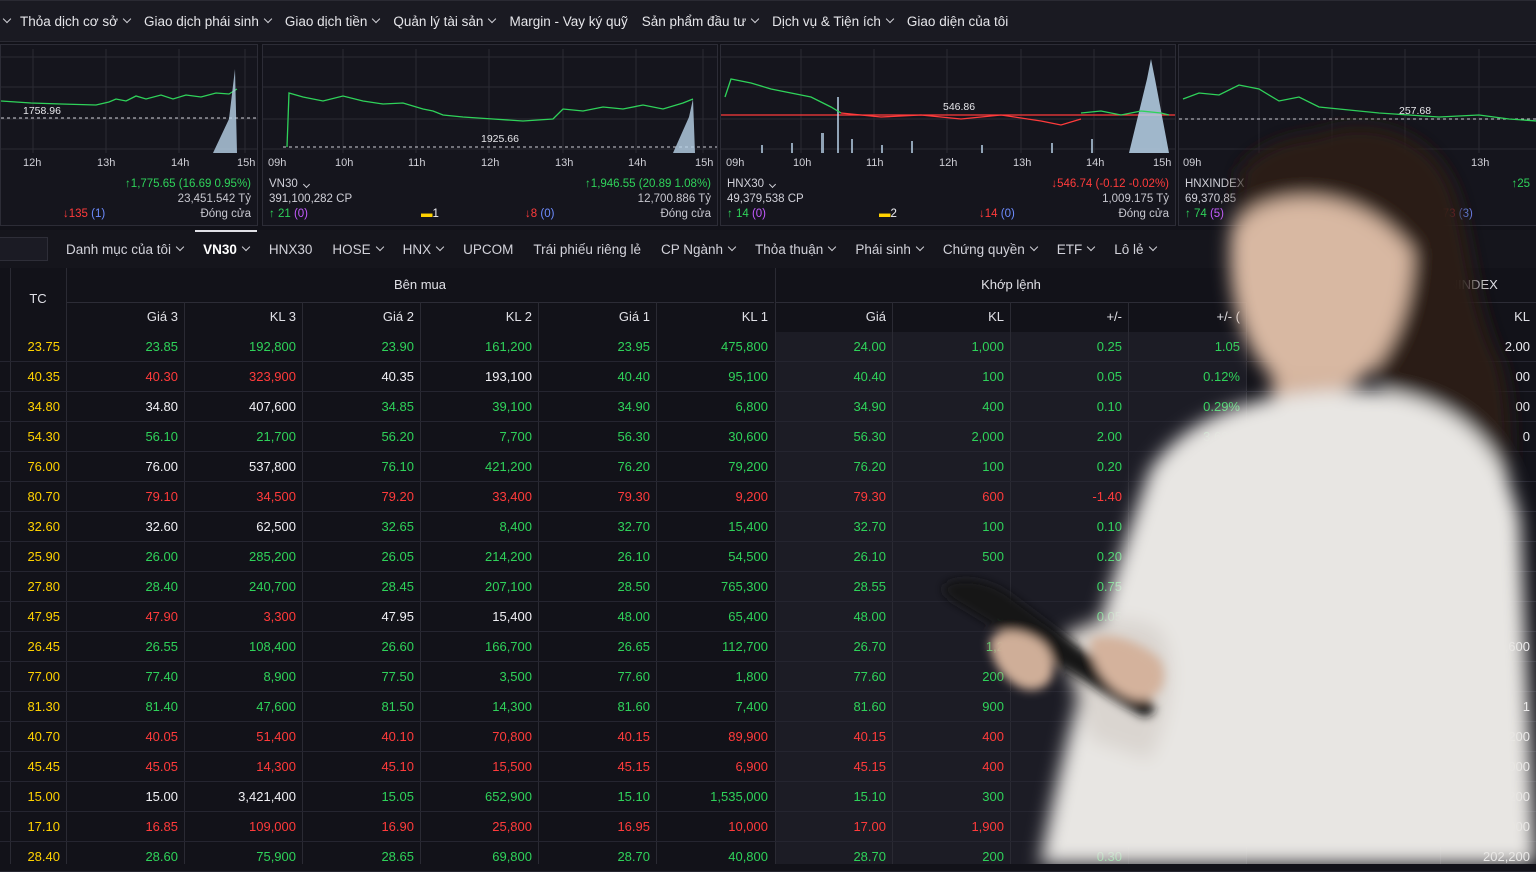 The width and height of the screenshot is (1536, 872). What do you see at coordinates (1510, 736) in the screenshot?
I see `cell-e2: 89,200` at bounding box center [1510, 736].